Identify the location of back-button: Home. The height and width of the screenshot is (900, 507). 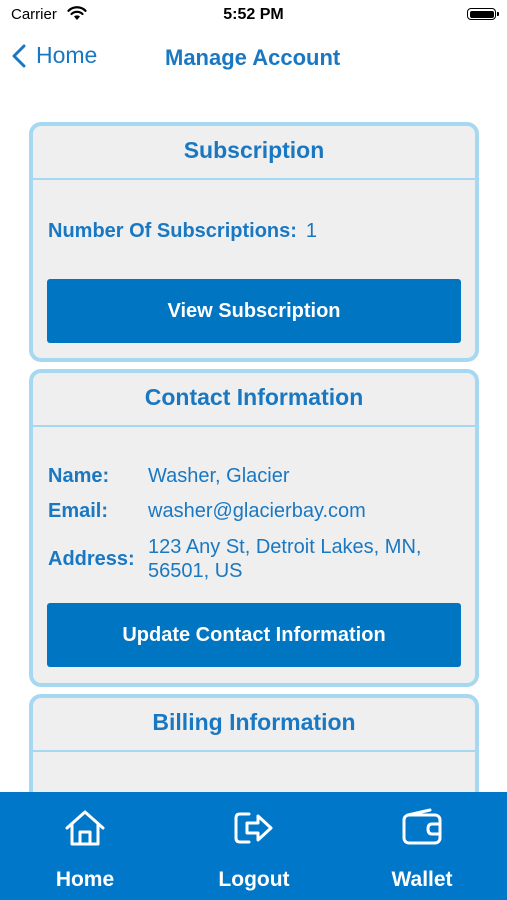
(54, 55).